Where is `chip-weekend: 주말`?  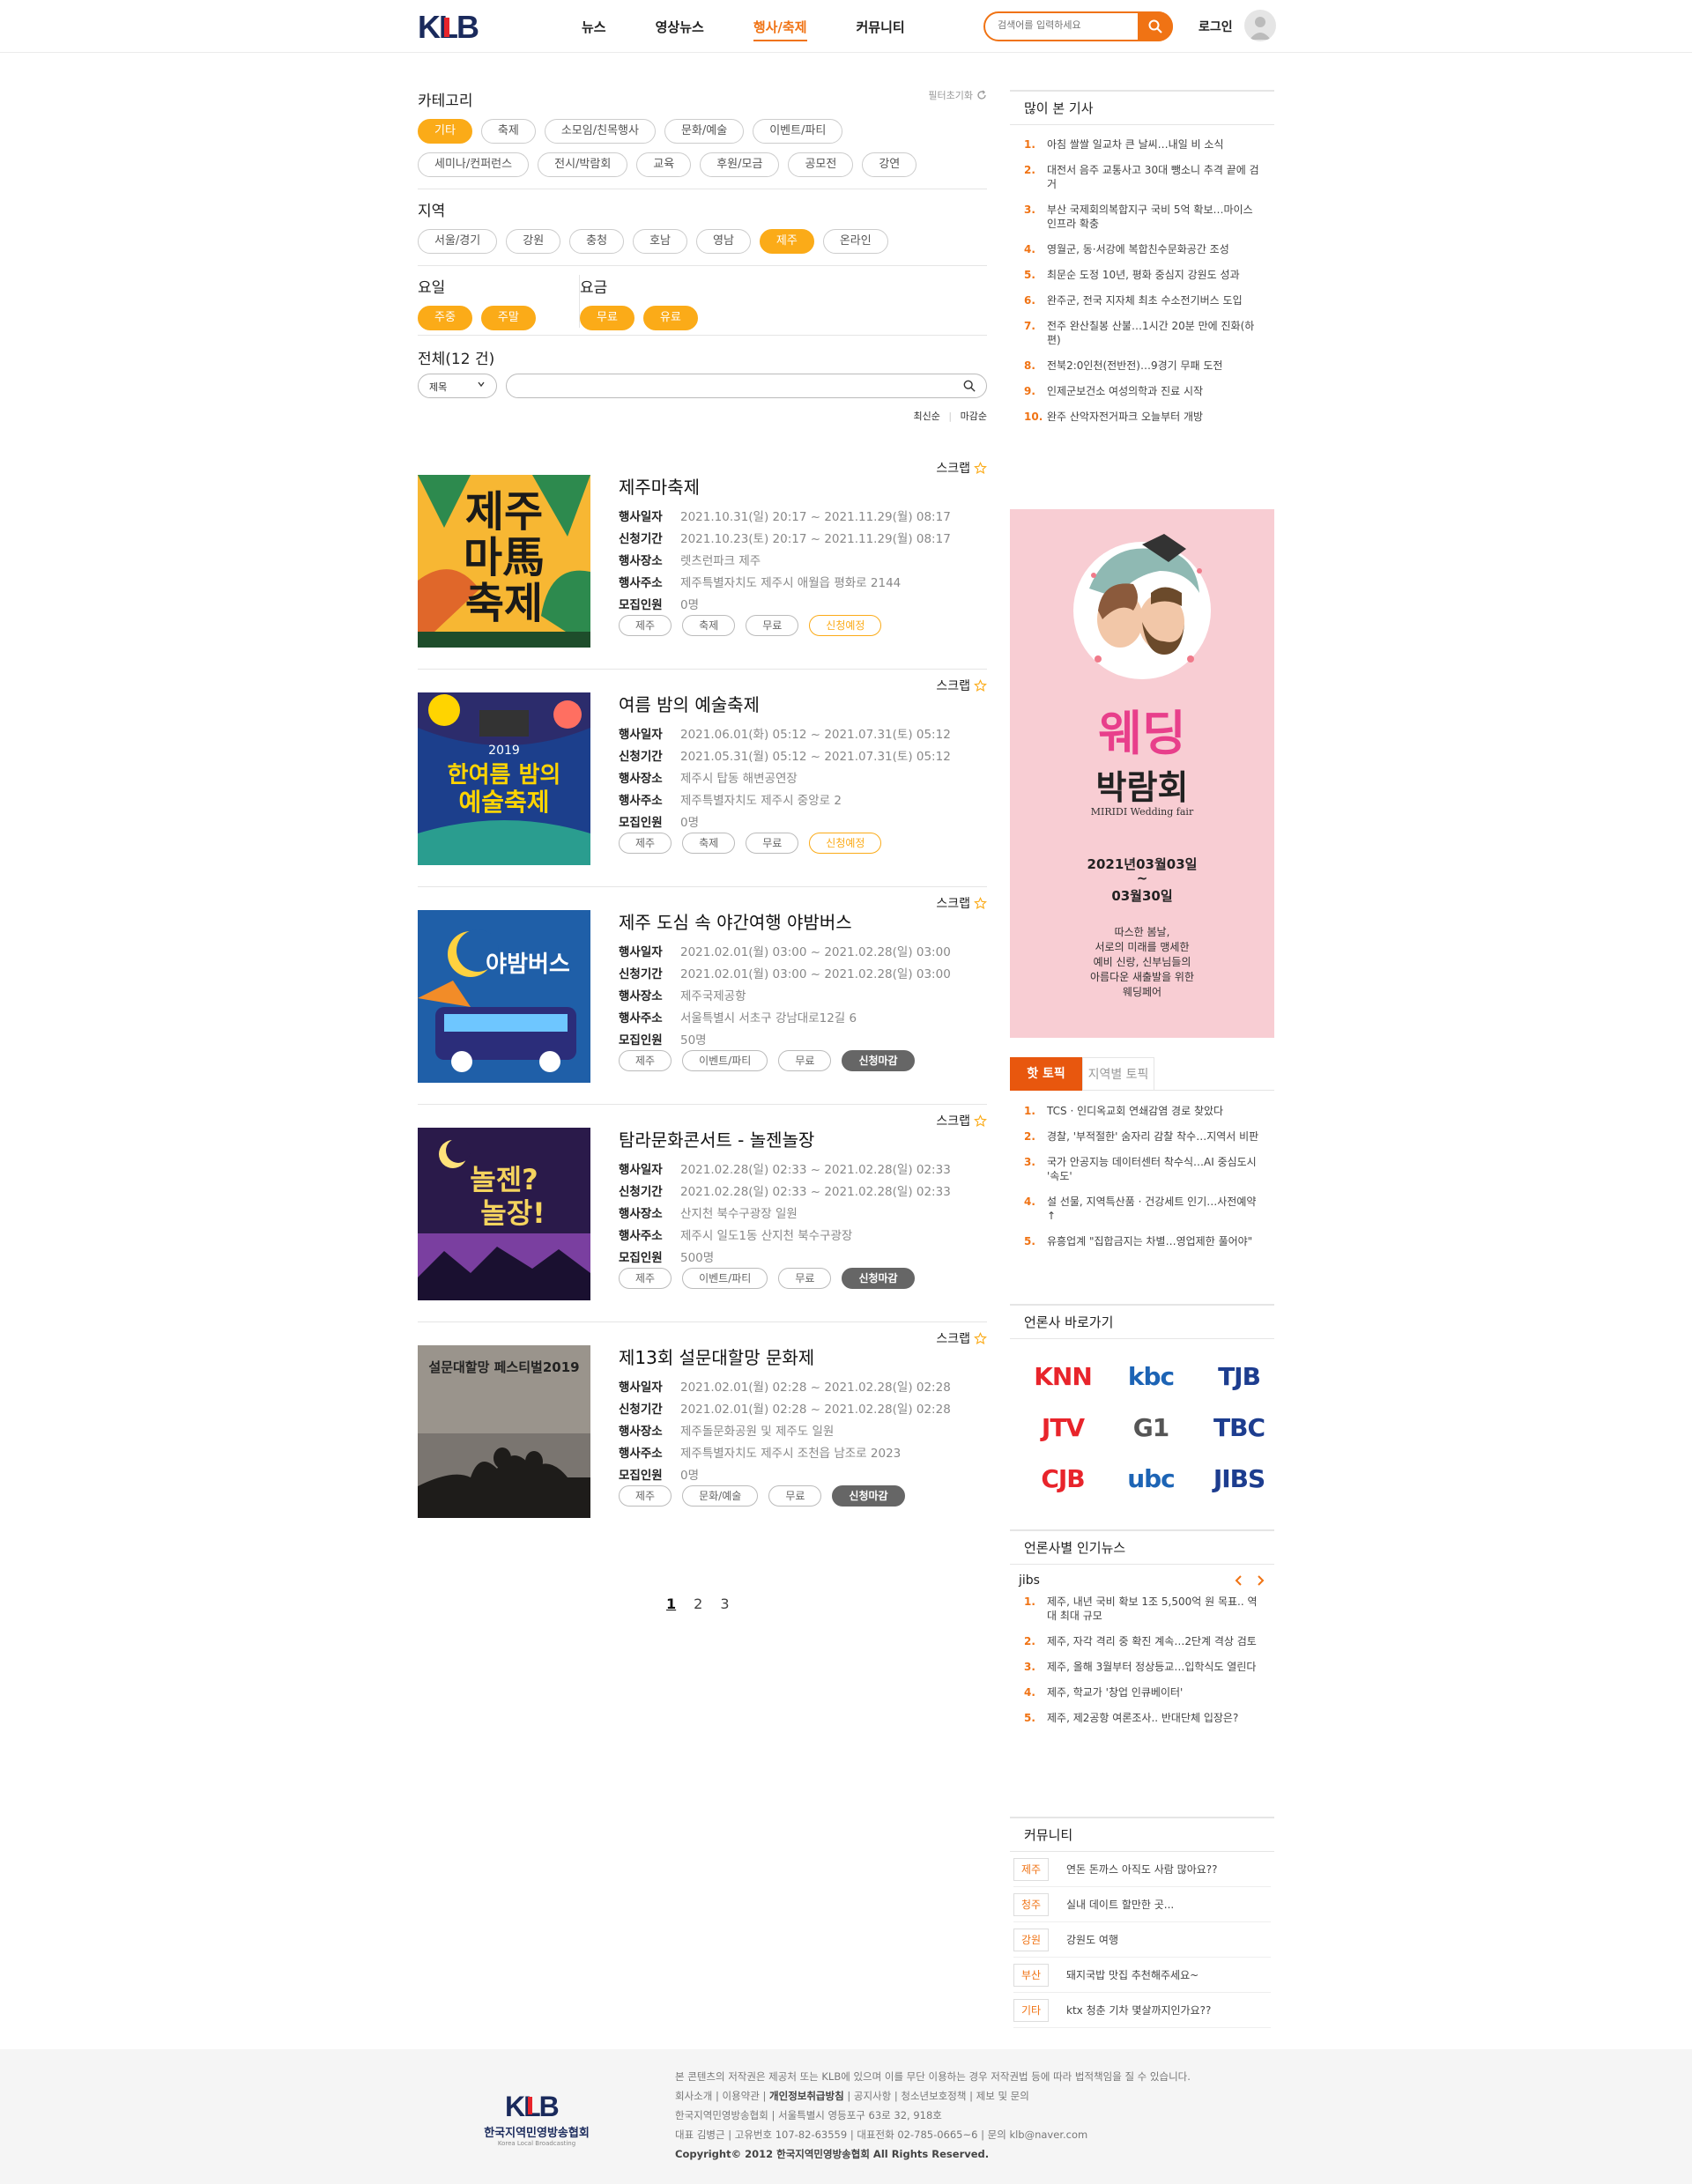
chip-weekend: 주말 is located at coordinates (508, 318).